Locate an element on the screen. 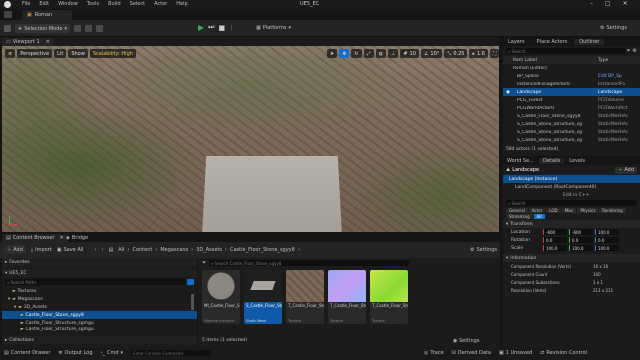 This screenshot has width=640, height=360. menu-file: File is located at coordinates (26, 4).